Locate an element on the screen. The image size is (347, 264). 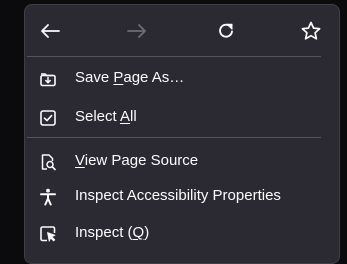
menu-item-view-page-source: View Page Source is located at coordinates (182, 161).